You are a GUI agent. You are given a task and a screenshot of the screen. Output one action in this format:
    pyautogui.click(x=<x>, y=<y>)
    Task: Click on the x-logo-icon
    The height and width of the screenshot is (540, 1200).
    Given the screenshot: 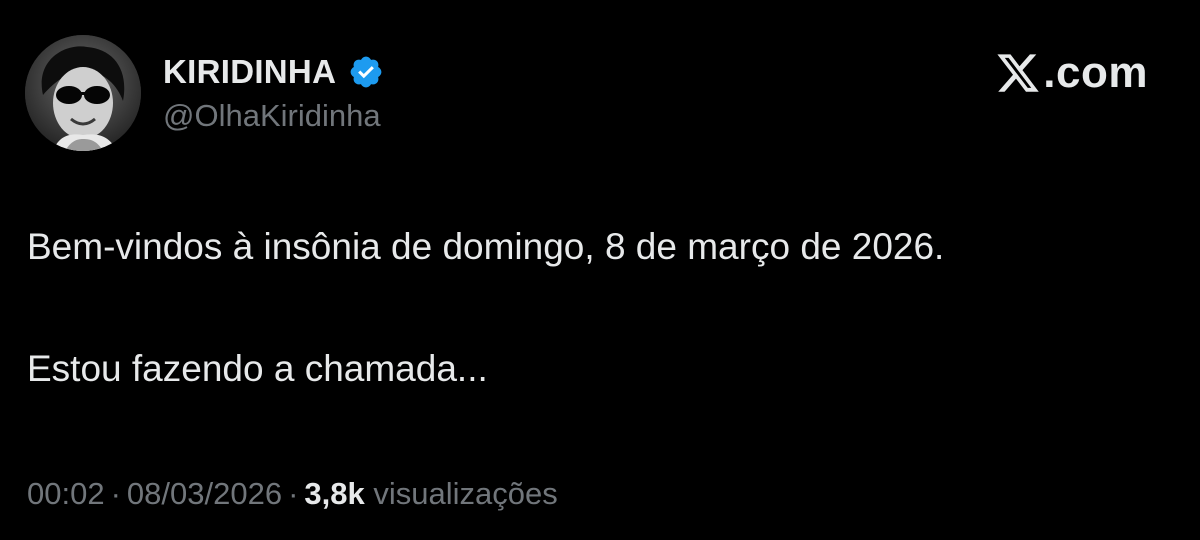 What is the action you would take?
    pyautogui.click(x=1018, y=73)
    